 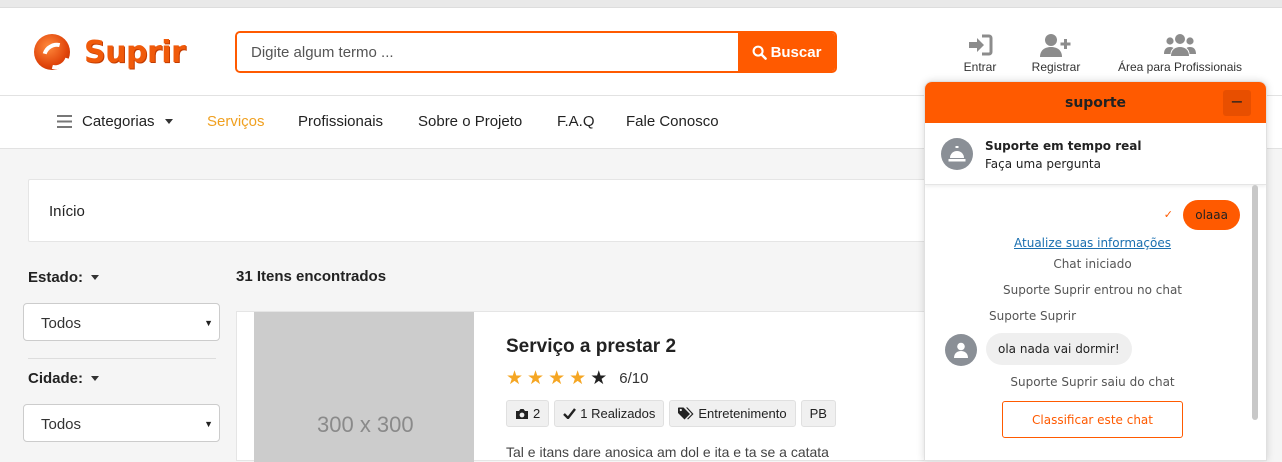 What do you see at coordinates (135, 52) in the screenshot?
I see `logo-text: Suprir` at bounding box center [135, 52].